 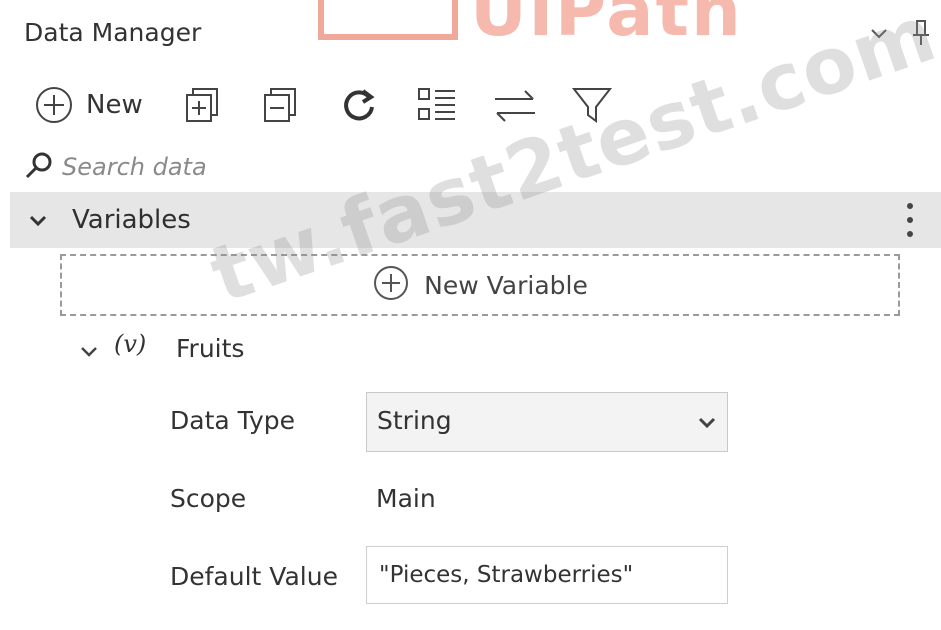 What do you see at coordinates (39, 165) in the screenshot?
I see `search-icon` at bounding box center [39, 165].